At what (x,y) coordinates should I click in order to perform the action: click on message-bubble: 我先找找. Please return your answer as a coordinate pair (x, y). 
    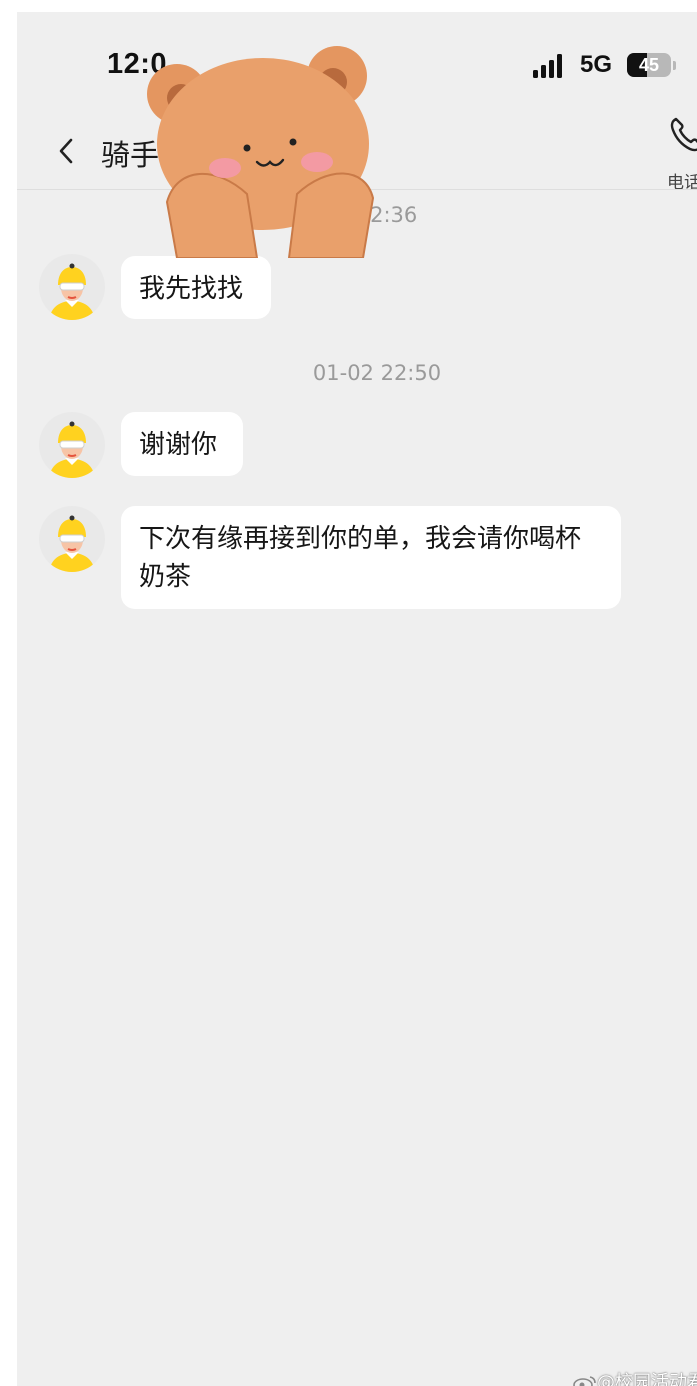
    Looking at the image, I should click on (196, 287).